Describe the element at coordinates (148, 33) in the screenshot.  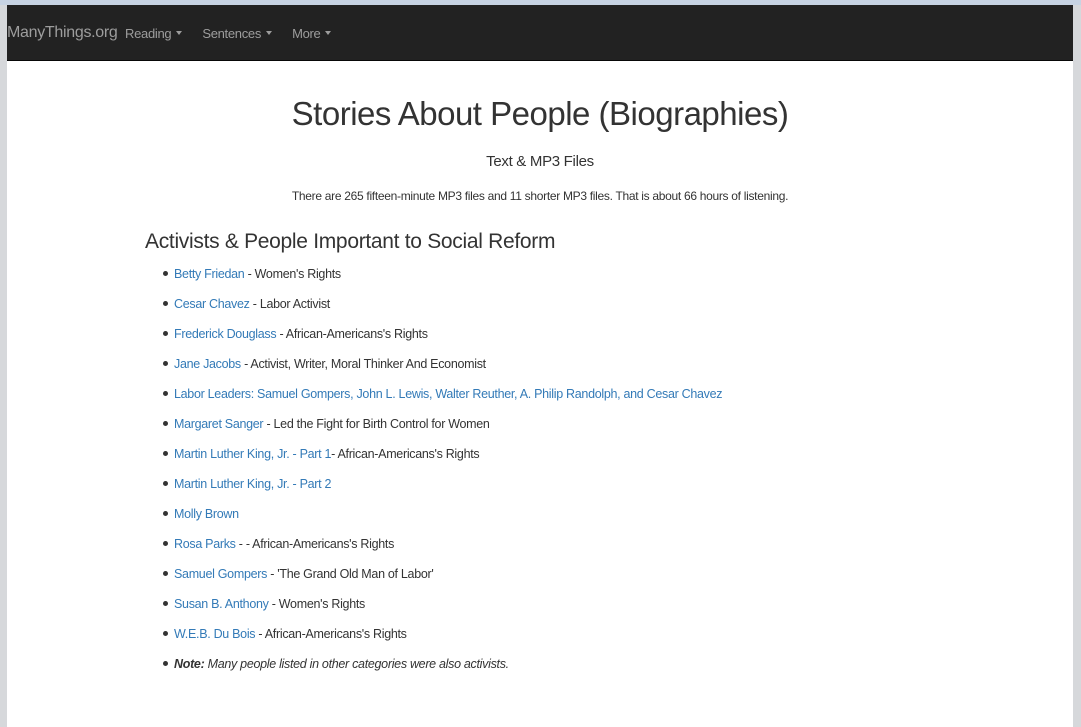
I see `nav-reading-label: Reading` at that location.